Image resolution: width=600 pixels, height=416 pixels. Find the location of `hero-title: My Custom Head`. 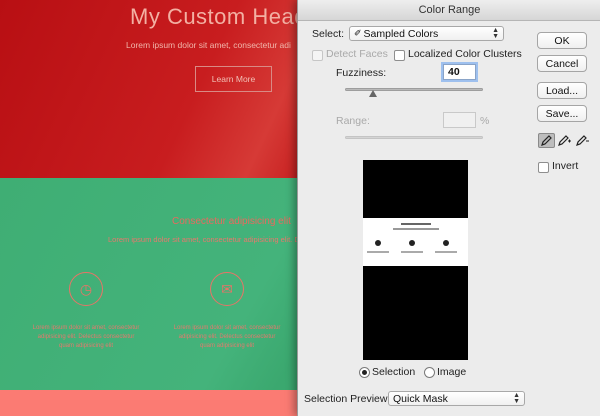

hero-title: My Custom Head is located at coordinates (218, 16).